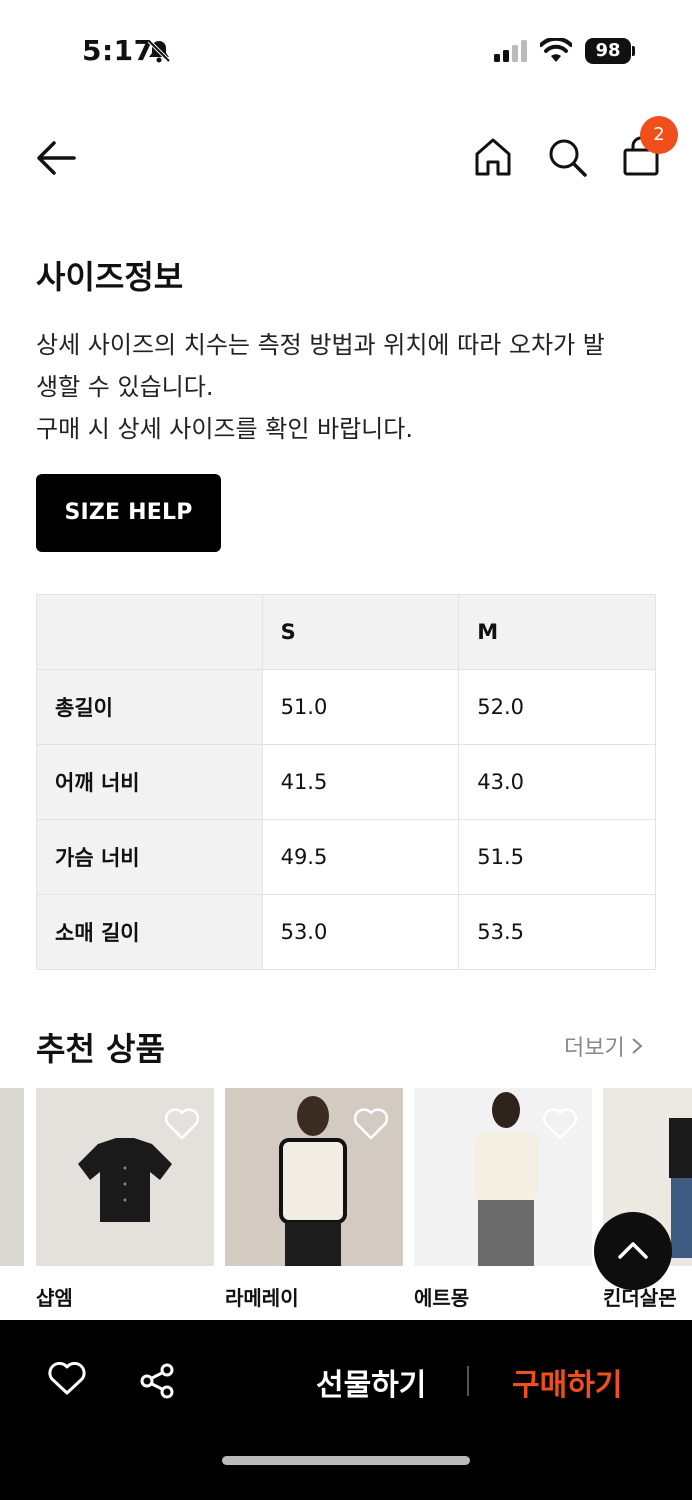  Describe the element at coordinates (468, 1381) in the screenshot. I see `divider` at that location.